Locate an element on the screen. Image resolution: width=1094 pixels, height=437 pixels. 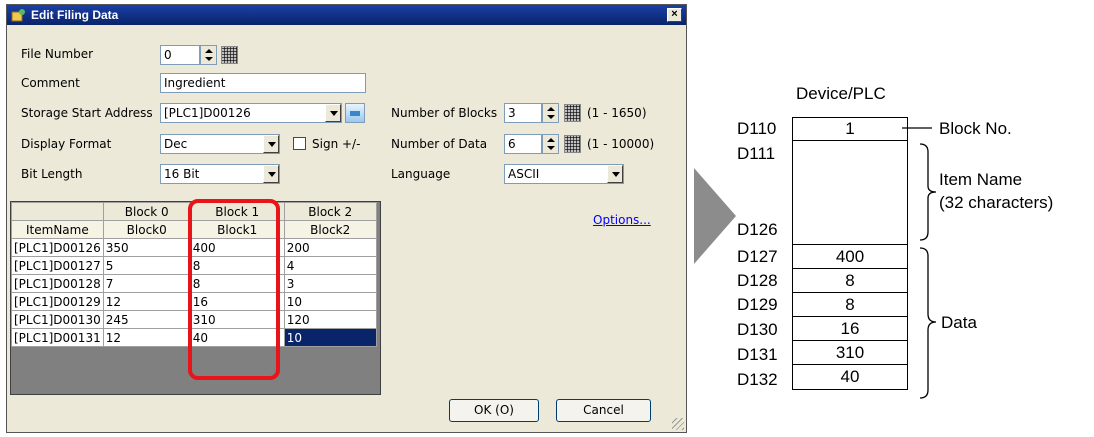
data-label: Data is located at coordinates (959, 322).